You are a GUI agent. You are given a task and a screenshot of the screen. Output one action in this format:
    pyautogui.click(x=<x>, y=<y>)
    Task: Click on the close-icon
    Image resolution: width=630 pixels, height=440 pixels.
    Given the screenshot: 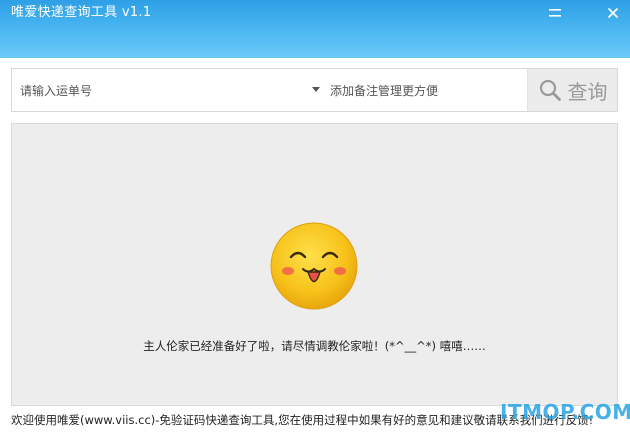 What is the action you would take?
    pyautogui.click(x=613, y=13)
    